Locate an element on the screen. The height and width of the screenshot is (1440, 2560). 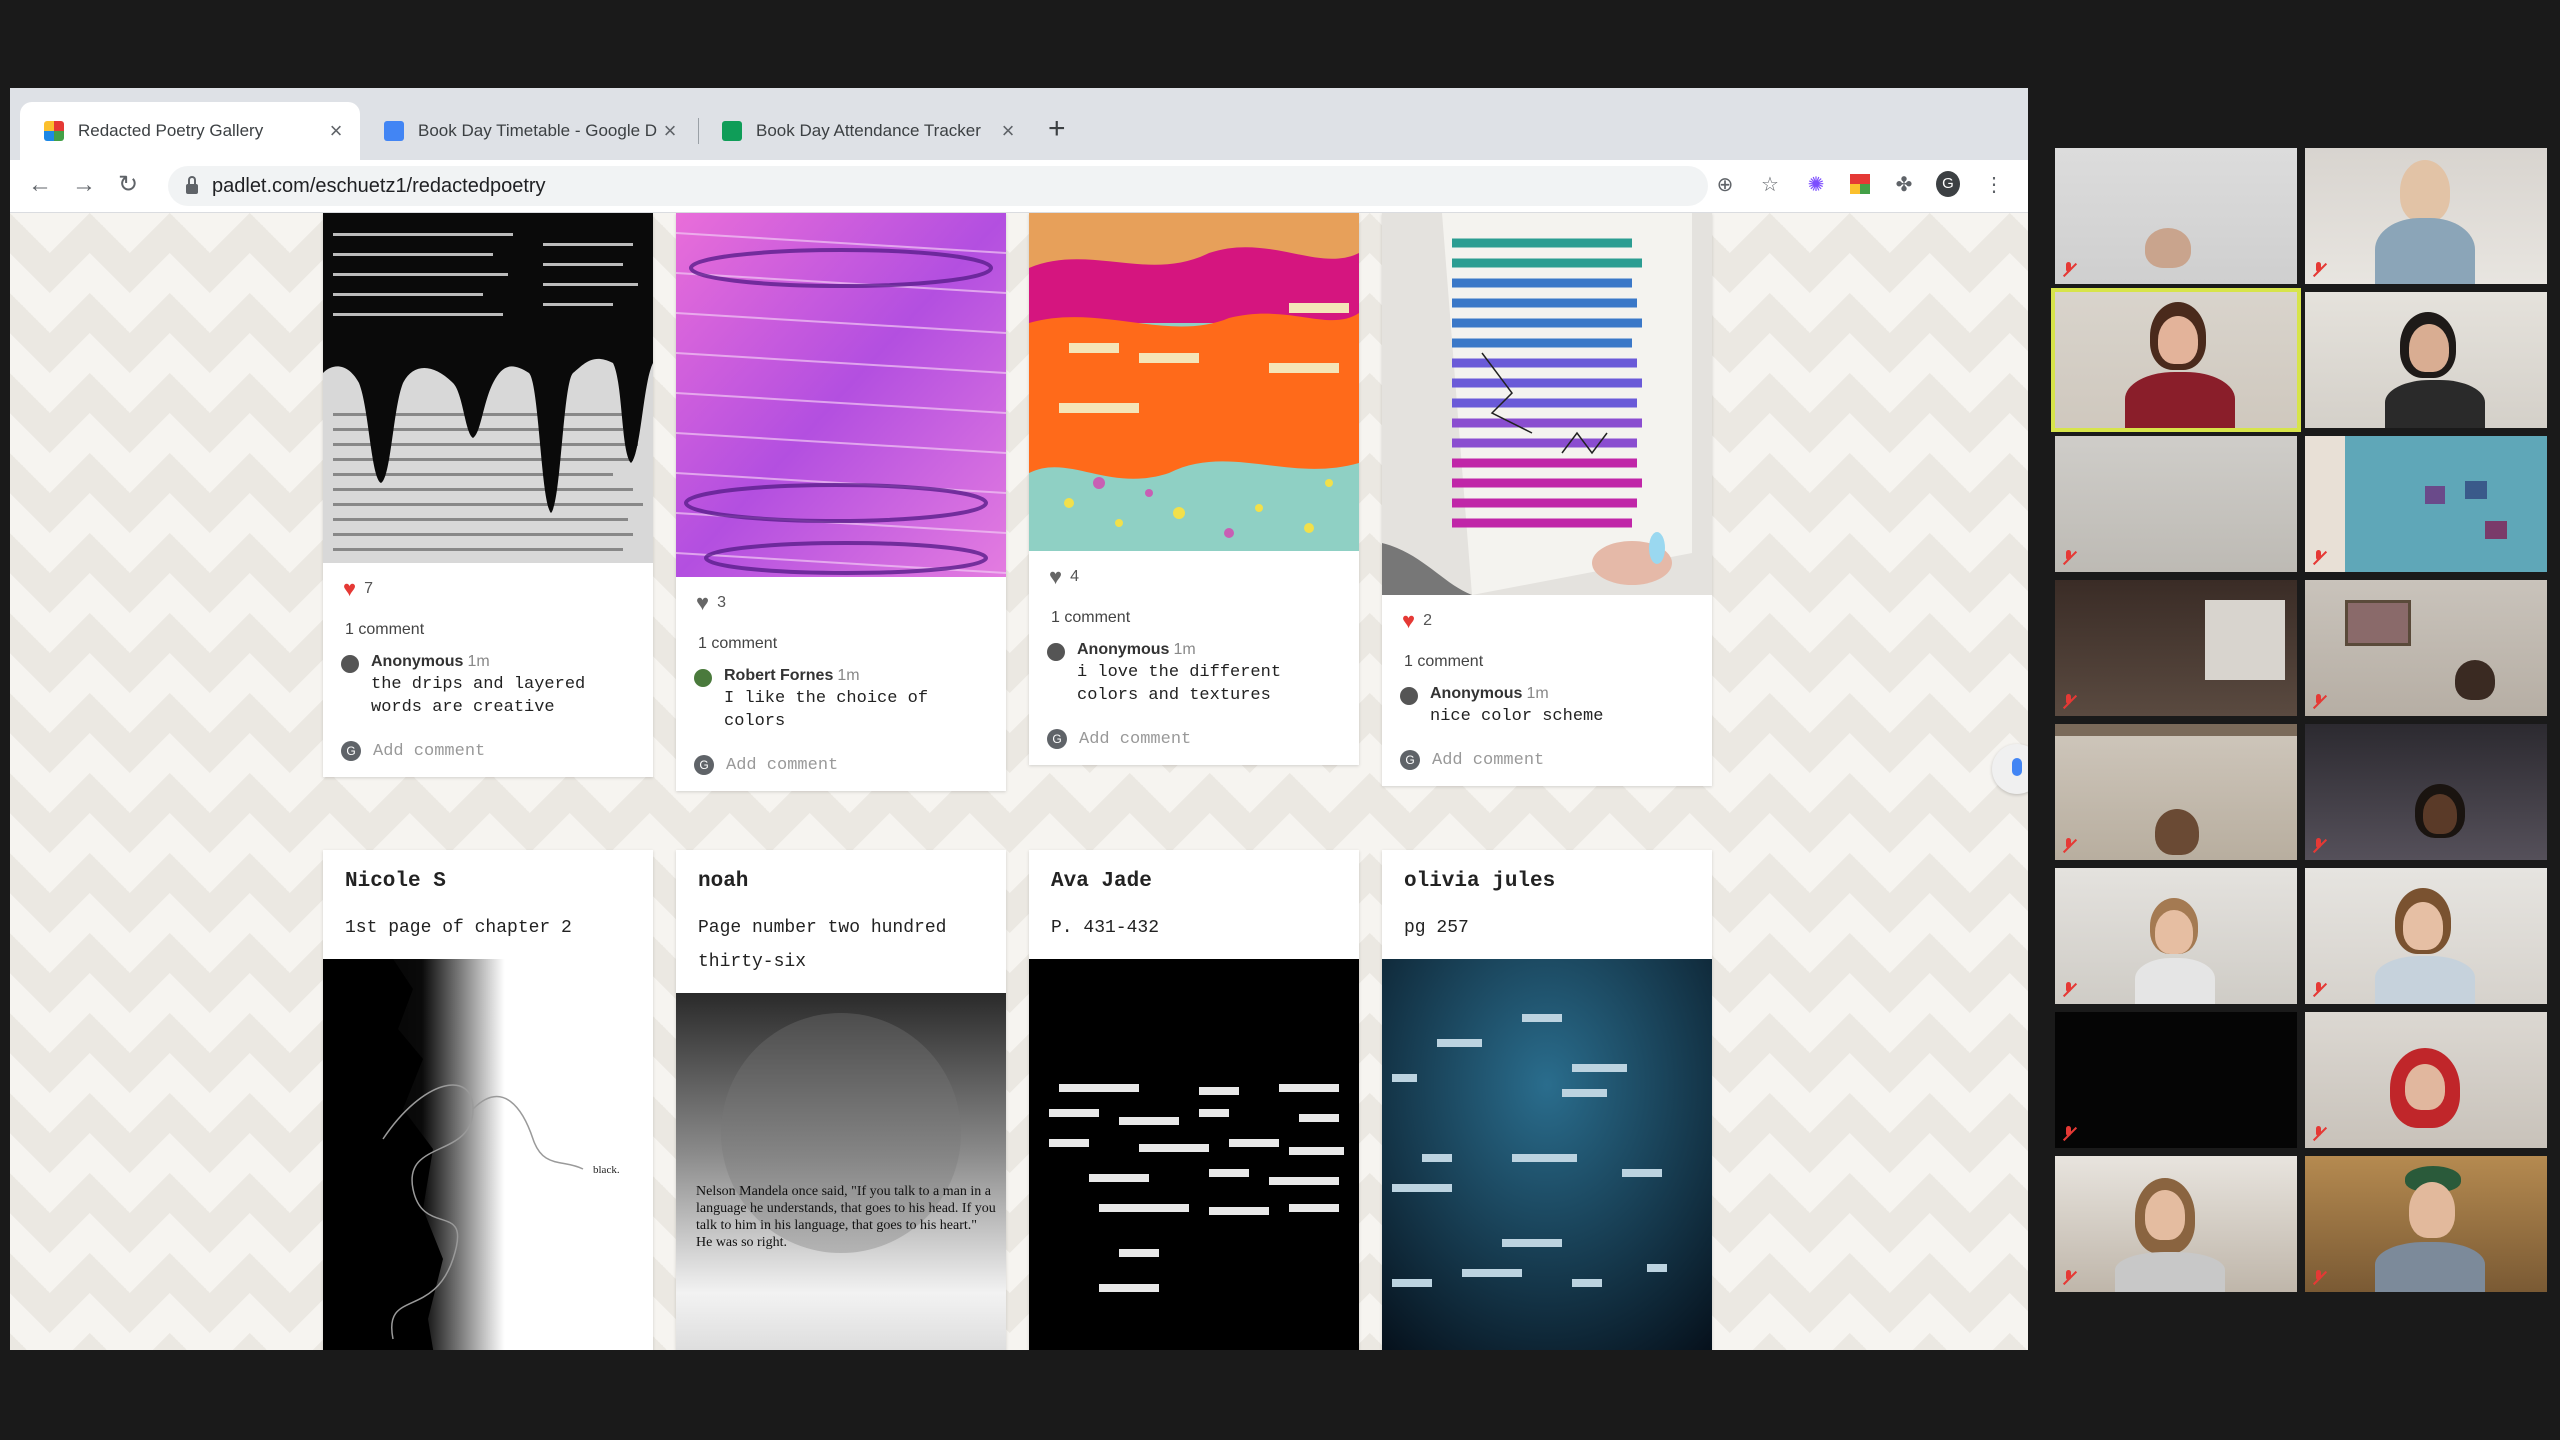
participant-face is located at coordinates (2429, 348).